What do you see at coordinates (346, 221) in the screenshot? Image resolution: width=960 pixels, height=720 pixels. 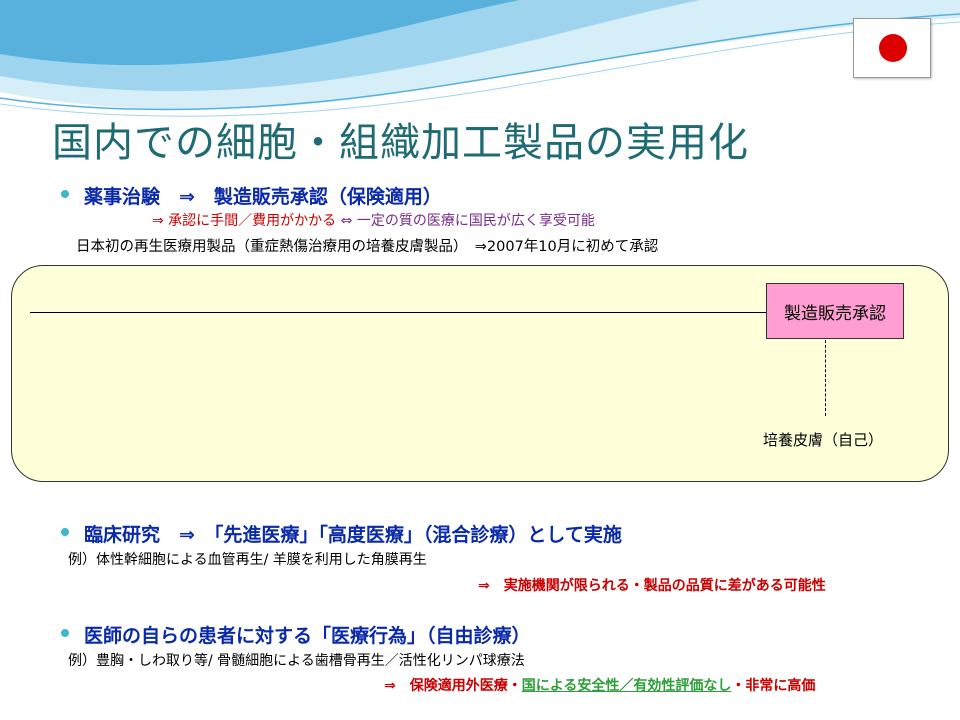 I see `note-equivalence-arrow: ⇔` at bounding box center [346, 221].